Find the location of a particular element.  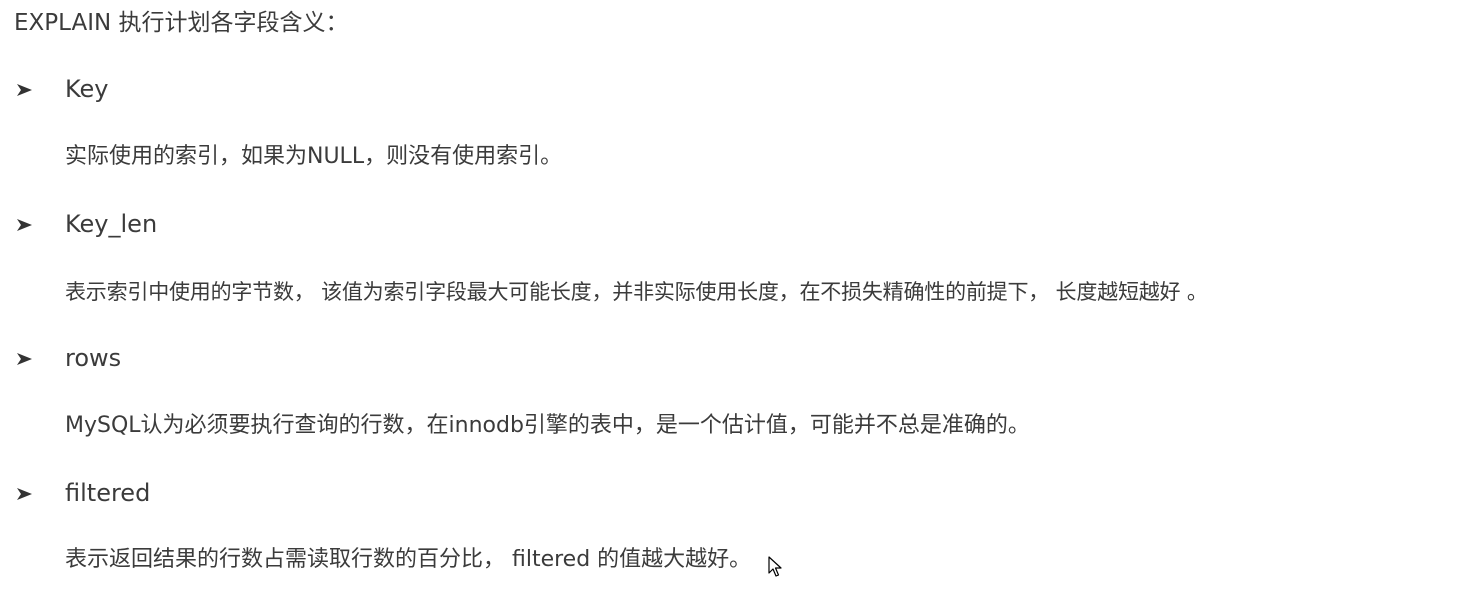

field-description-key: 实际使用的索引，如果为NULL，则没有使用索引。 is located at coordinates (314, 156).